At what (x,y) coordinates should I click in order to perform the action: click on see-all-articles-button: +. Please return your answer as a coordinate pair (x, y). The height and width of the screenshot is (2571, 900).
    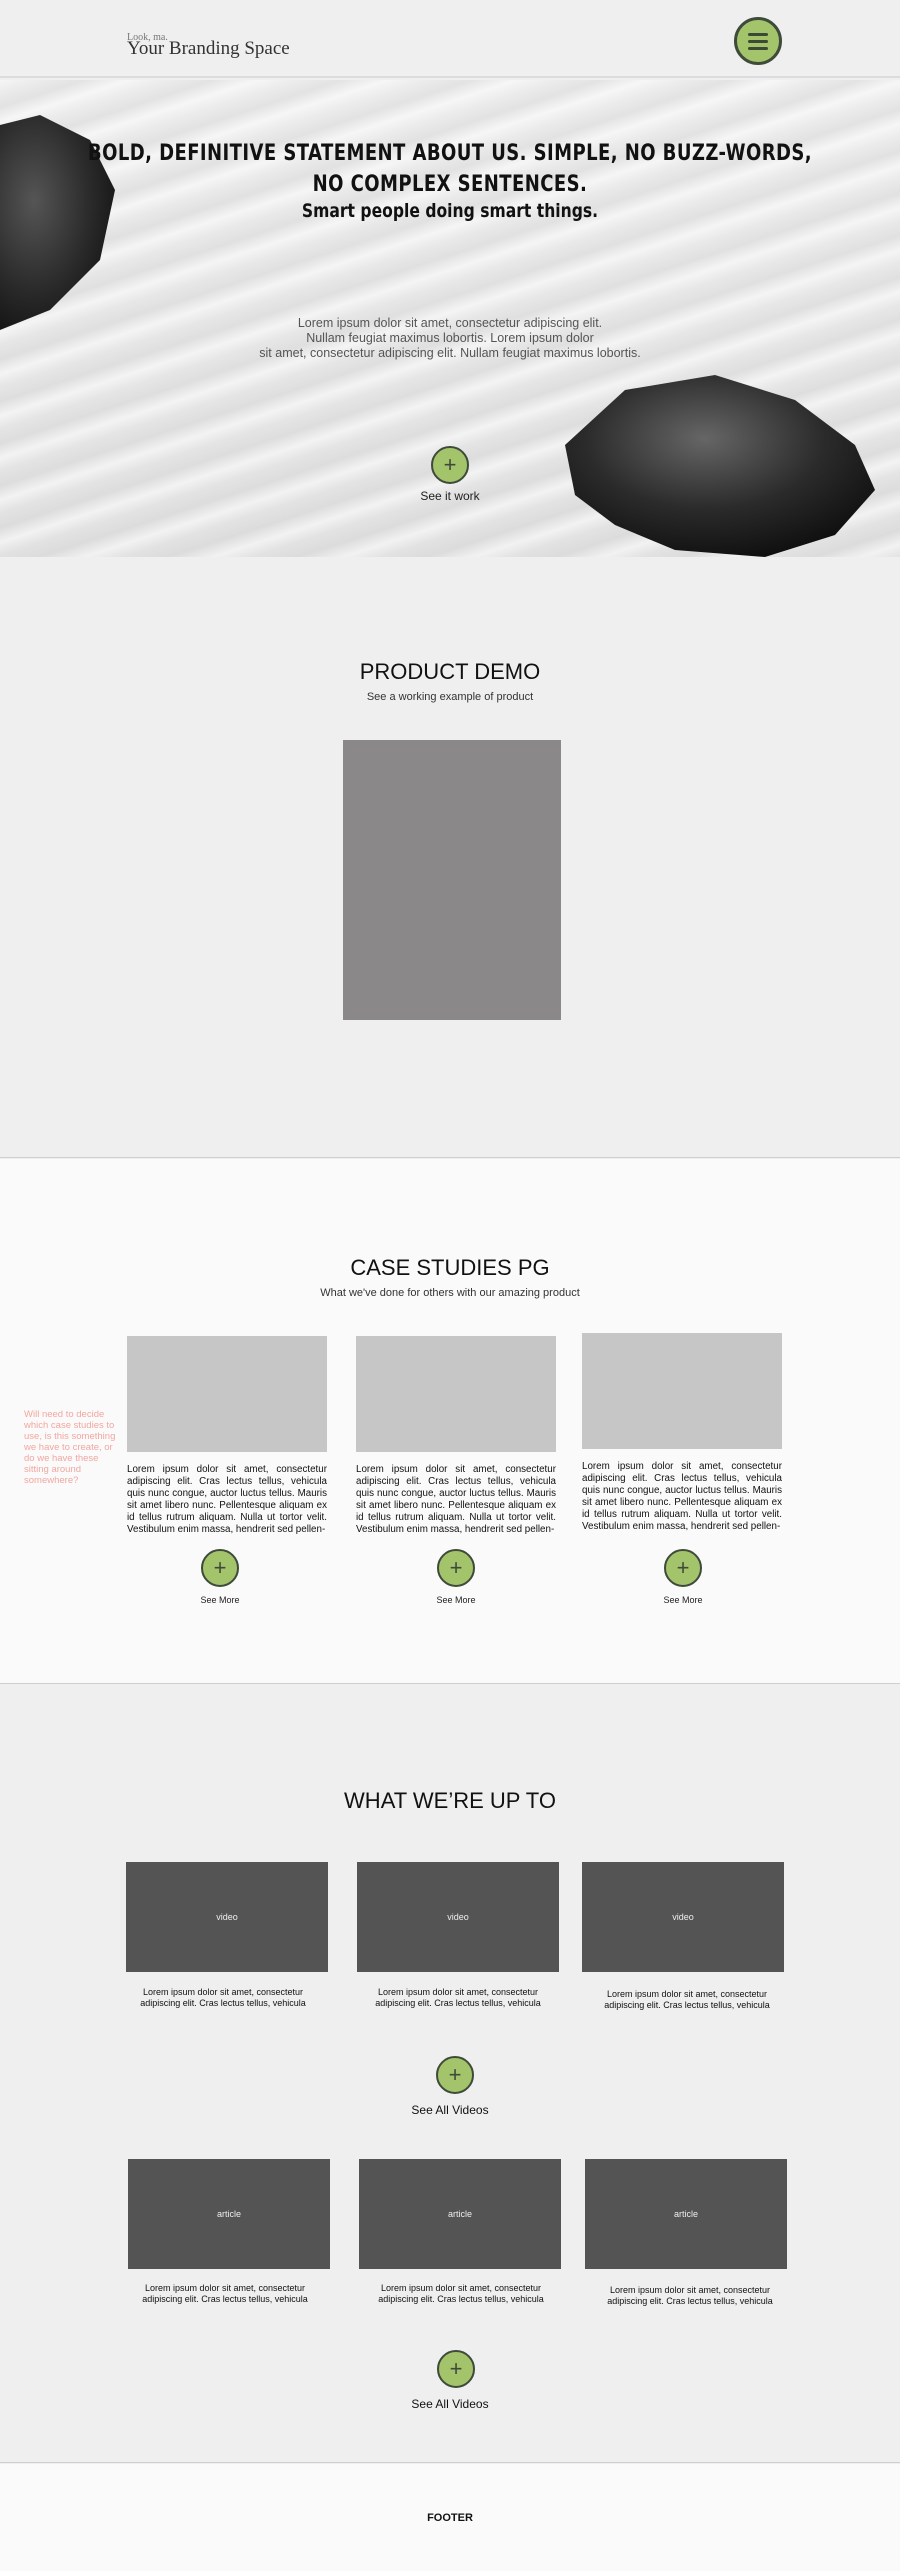
    Looking at the image, I should click on (456, 2369).